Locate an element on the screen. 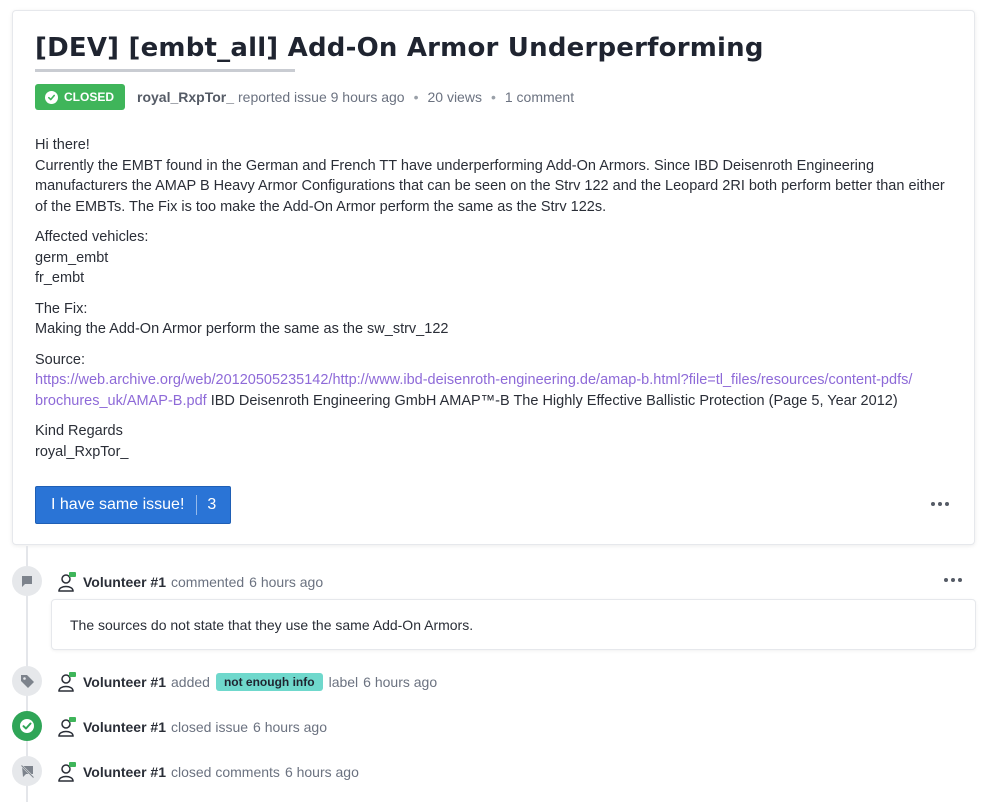 The width and height of the screenshot is (1000, 802). affected-section: Affected vehicles: germ_embt fr_embt is located at coordinates (492, 258).